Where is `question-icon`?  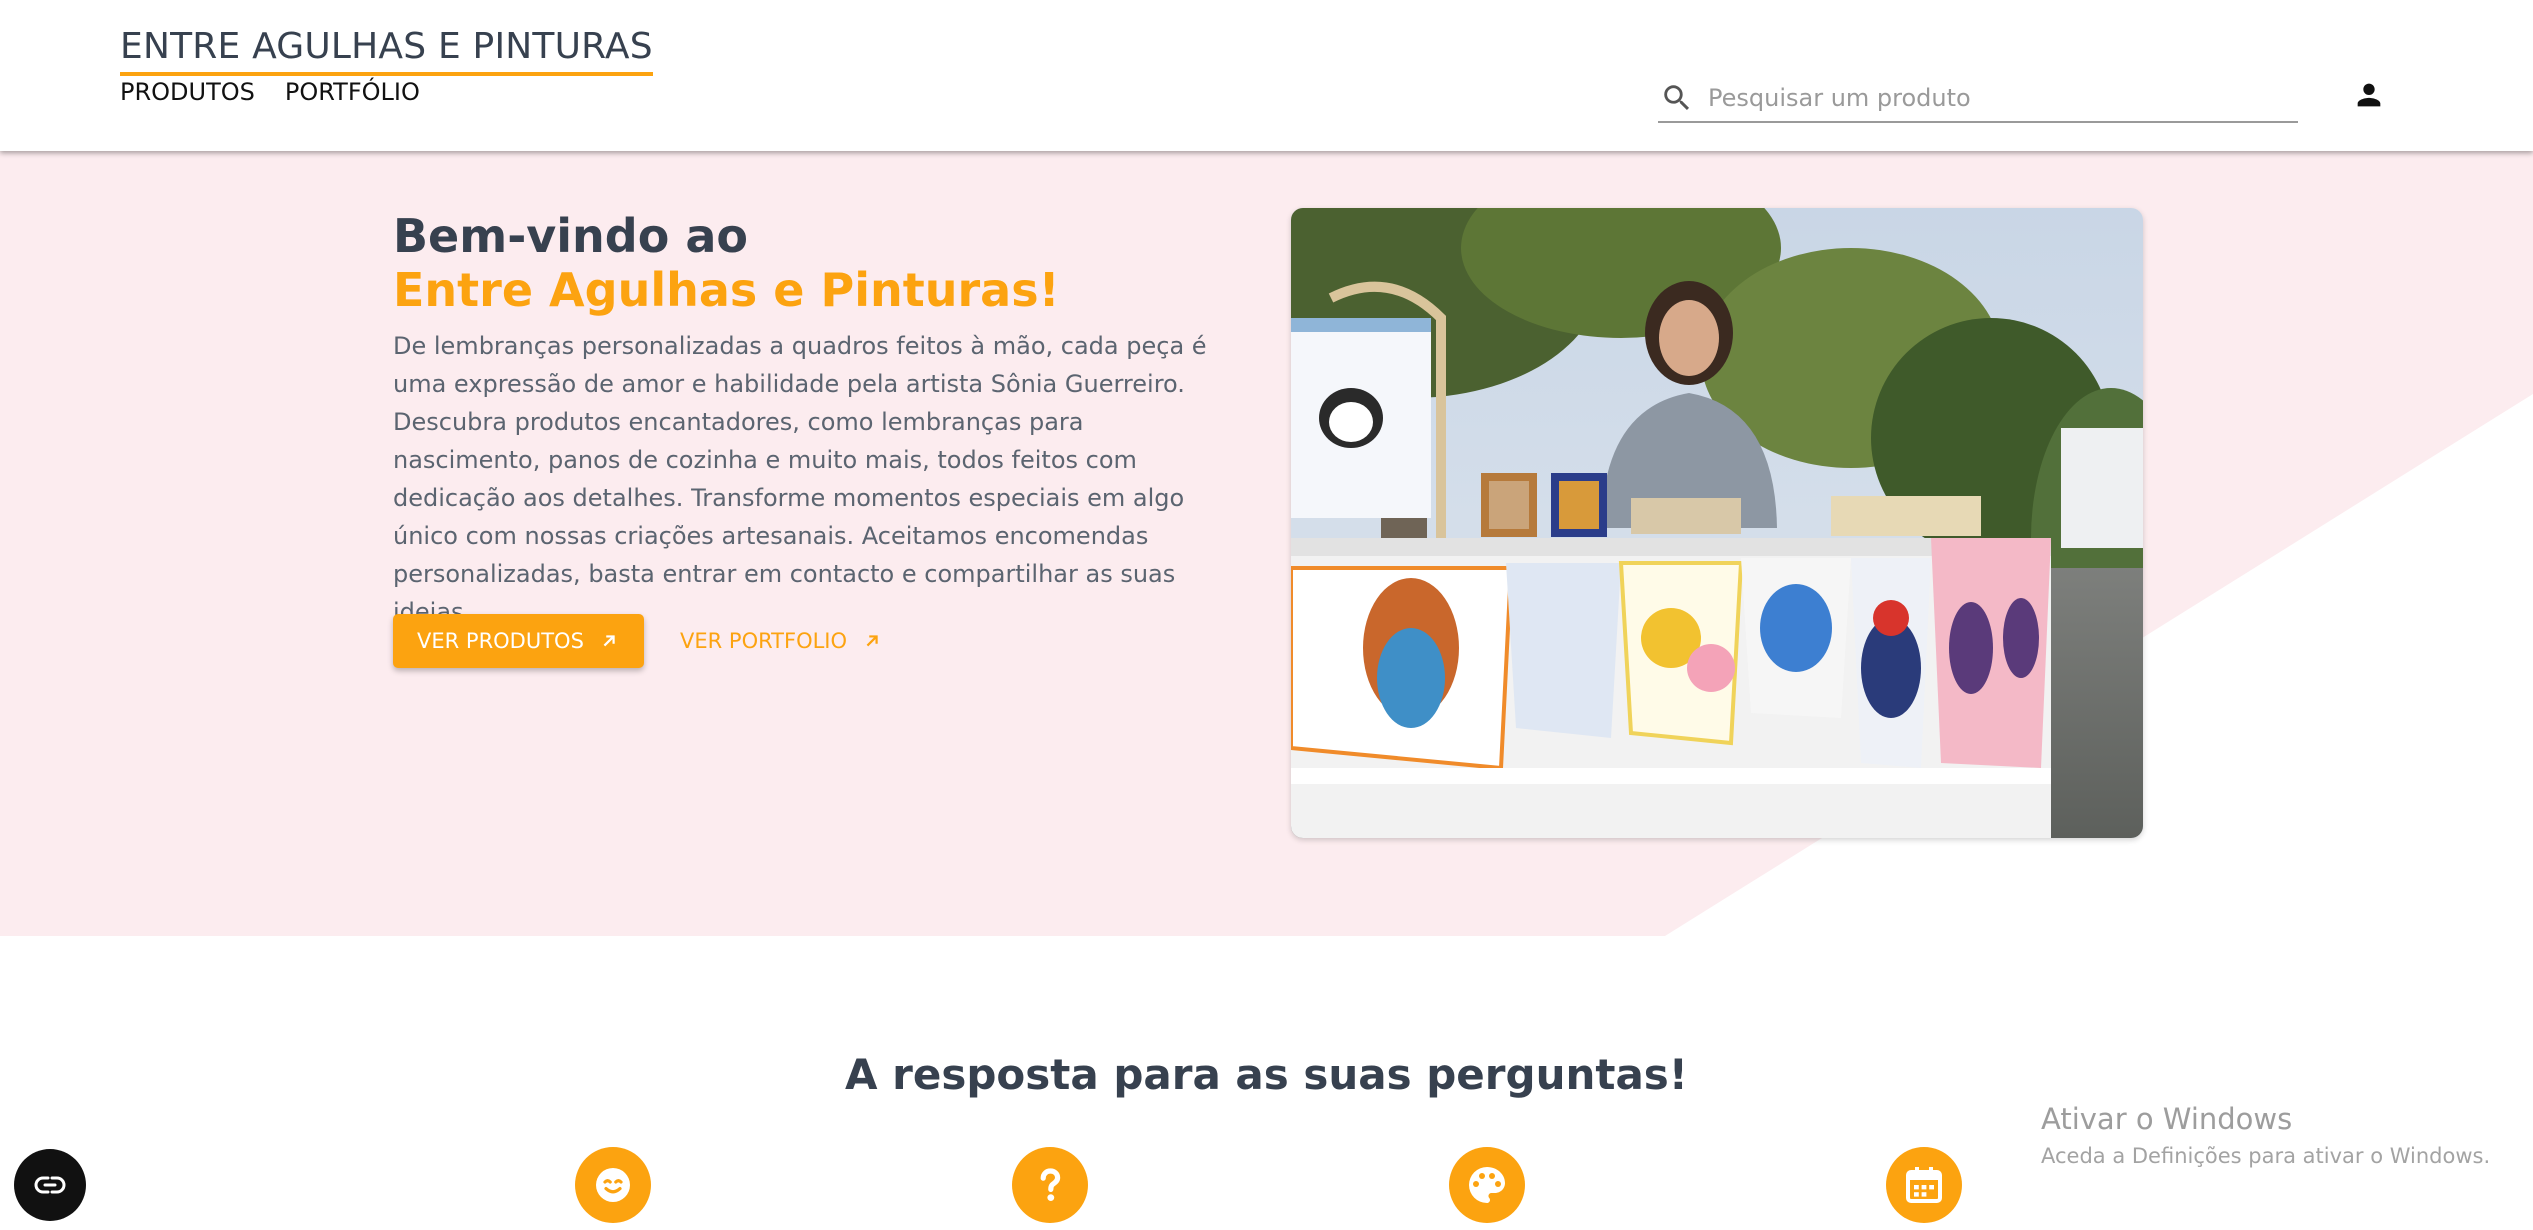
question-icon is located at coordinates (1050, 1184).